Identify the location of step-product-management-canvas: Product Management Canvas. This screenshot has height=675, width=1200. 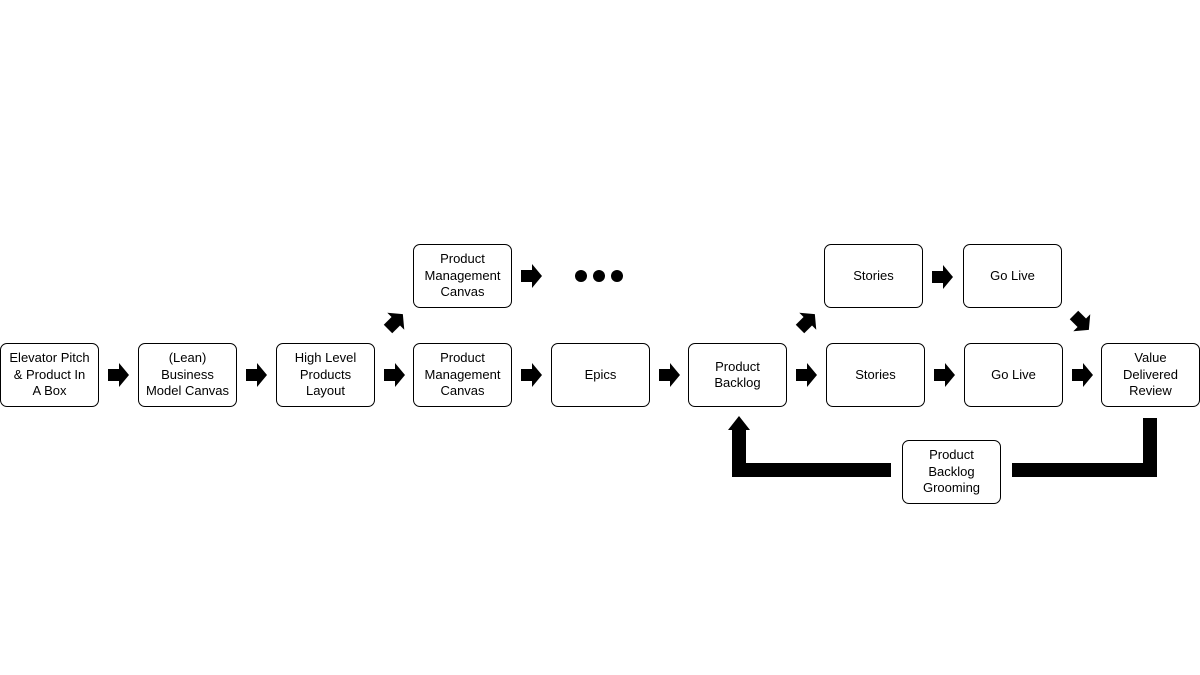
(462, 375).